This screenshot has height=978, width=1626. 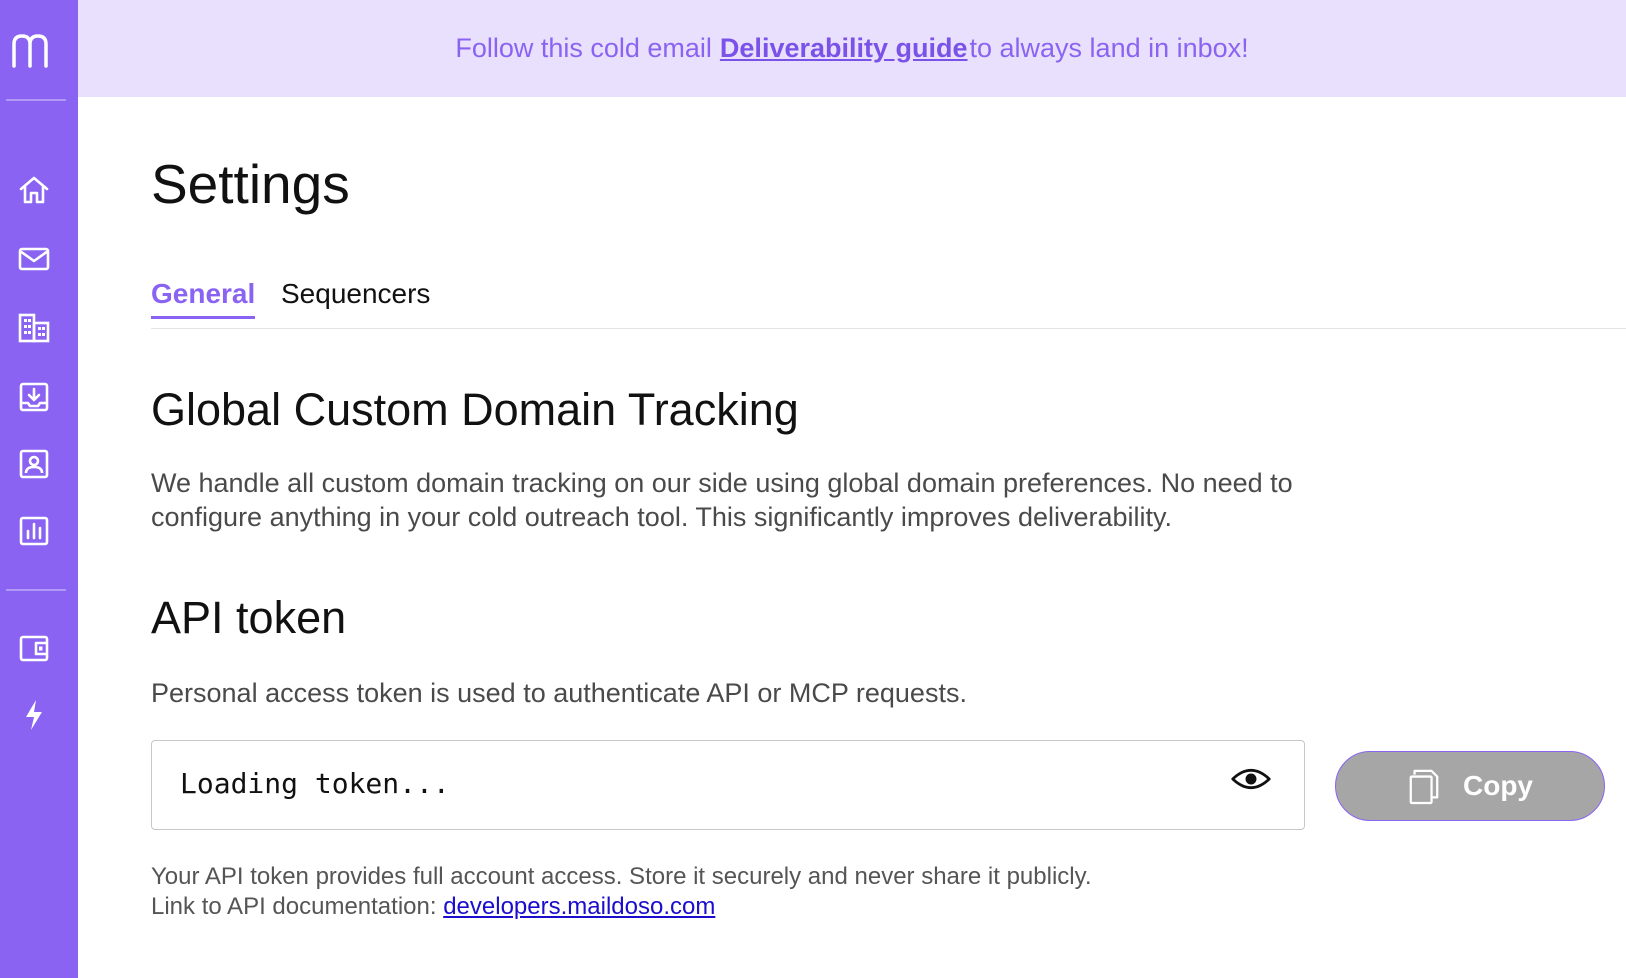 I want to click on wallet-icon, so click(x=34, y=648).